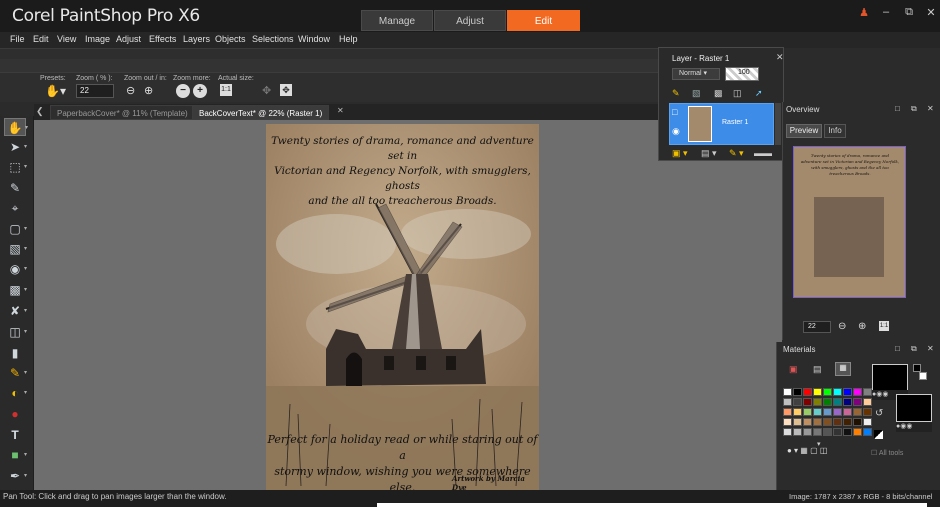  I want to click on zoom-out-icon: ⊖, so click(130, 90).